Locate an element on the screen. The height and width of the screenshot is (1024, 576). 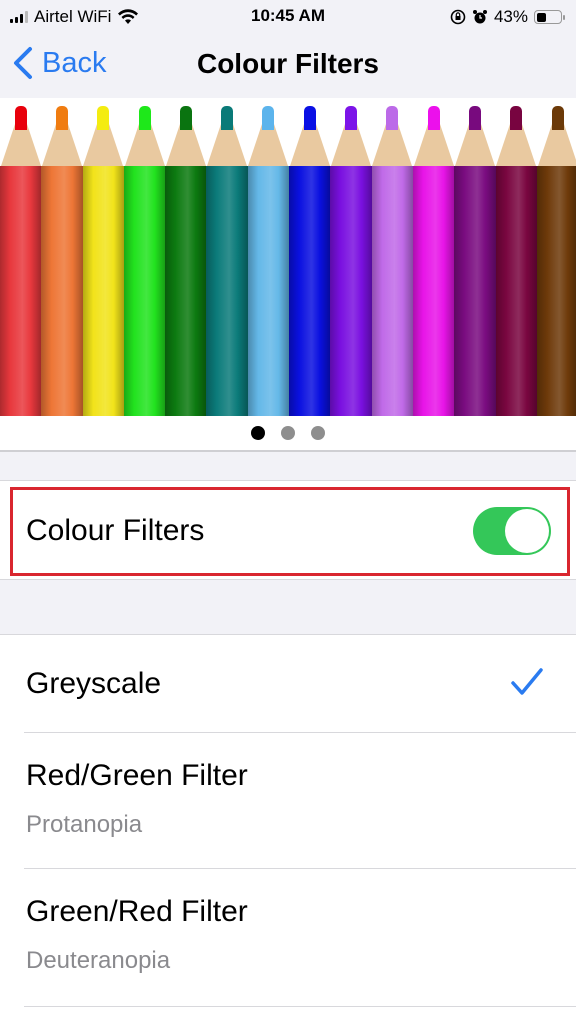
orientation-lock-icon is located at coordinates (458, 17).